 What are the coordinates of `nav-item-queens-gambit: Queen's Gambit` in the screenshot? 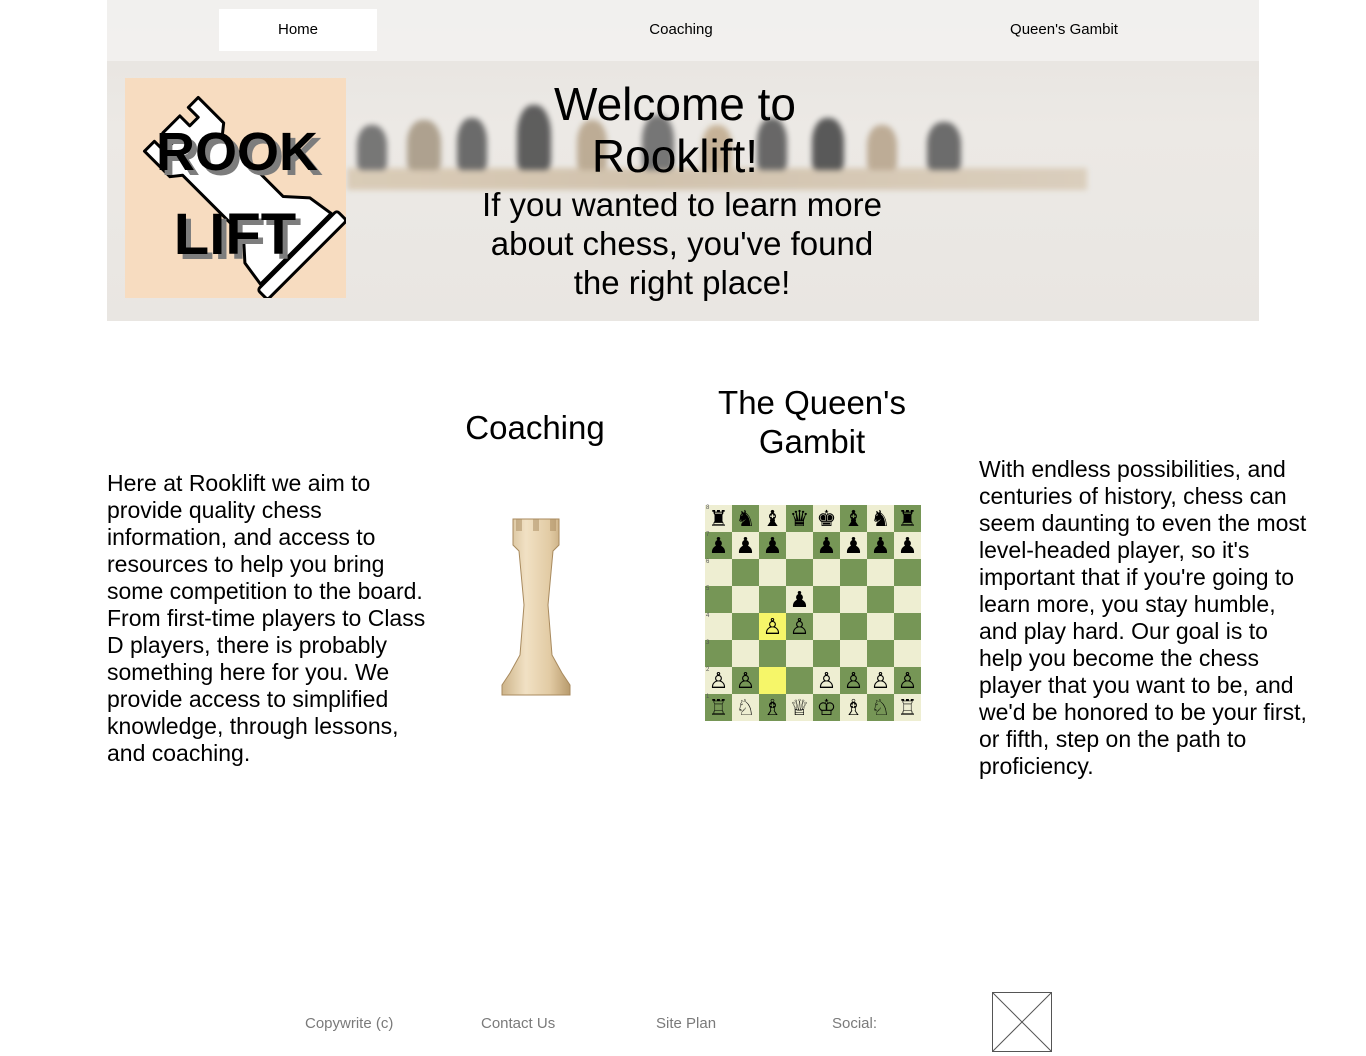 It's located at (1064, 30).